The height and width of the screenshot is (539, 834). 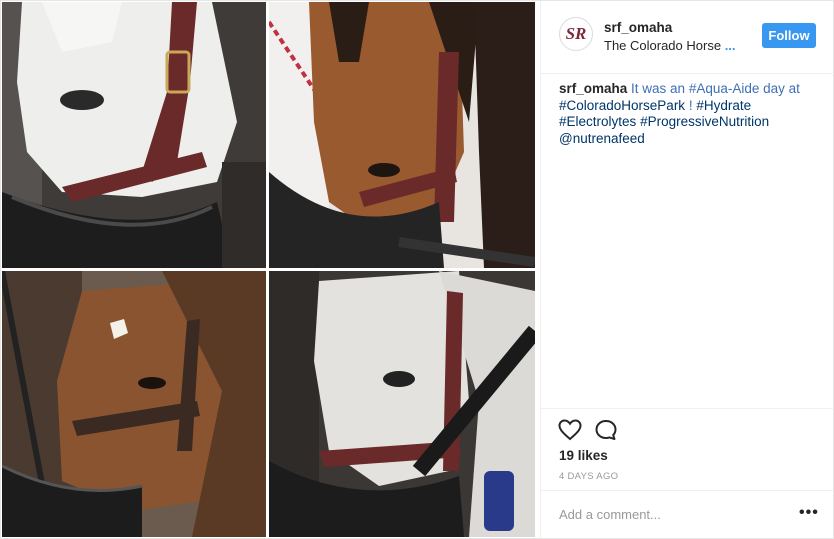 What do you see at coordinates (809, 513) in the screenshot?
I see `more-options-icon: •••` at bounding box center [809, 513].